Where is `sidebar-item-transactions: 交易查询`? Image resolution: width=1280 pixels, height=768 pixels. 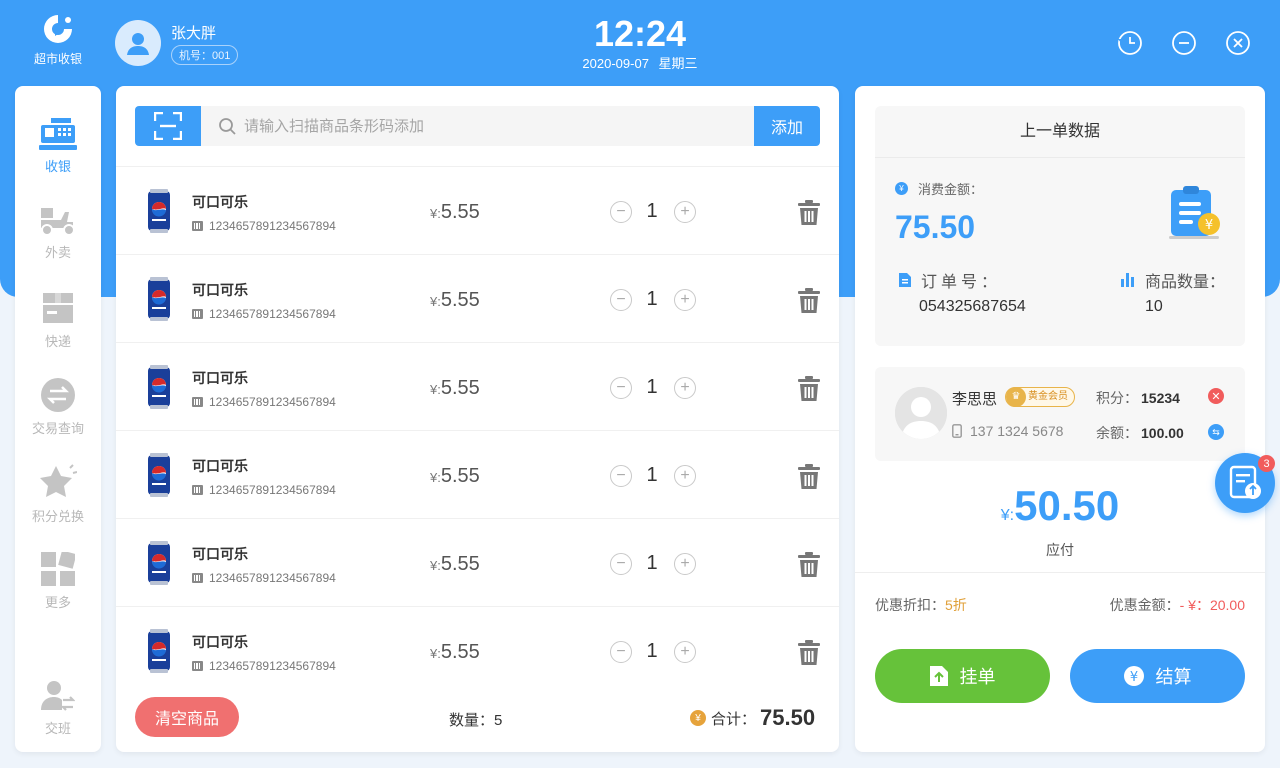 sidebar-item-transactions: 交易查询 is located at coordinates (58, 407).